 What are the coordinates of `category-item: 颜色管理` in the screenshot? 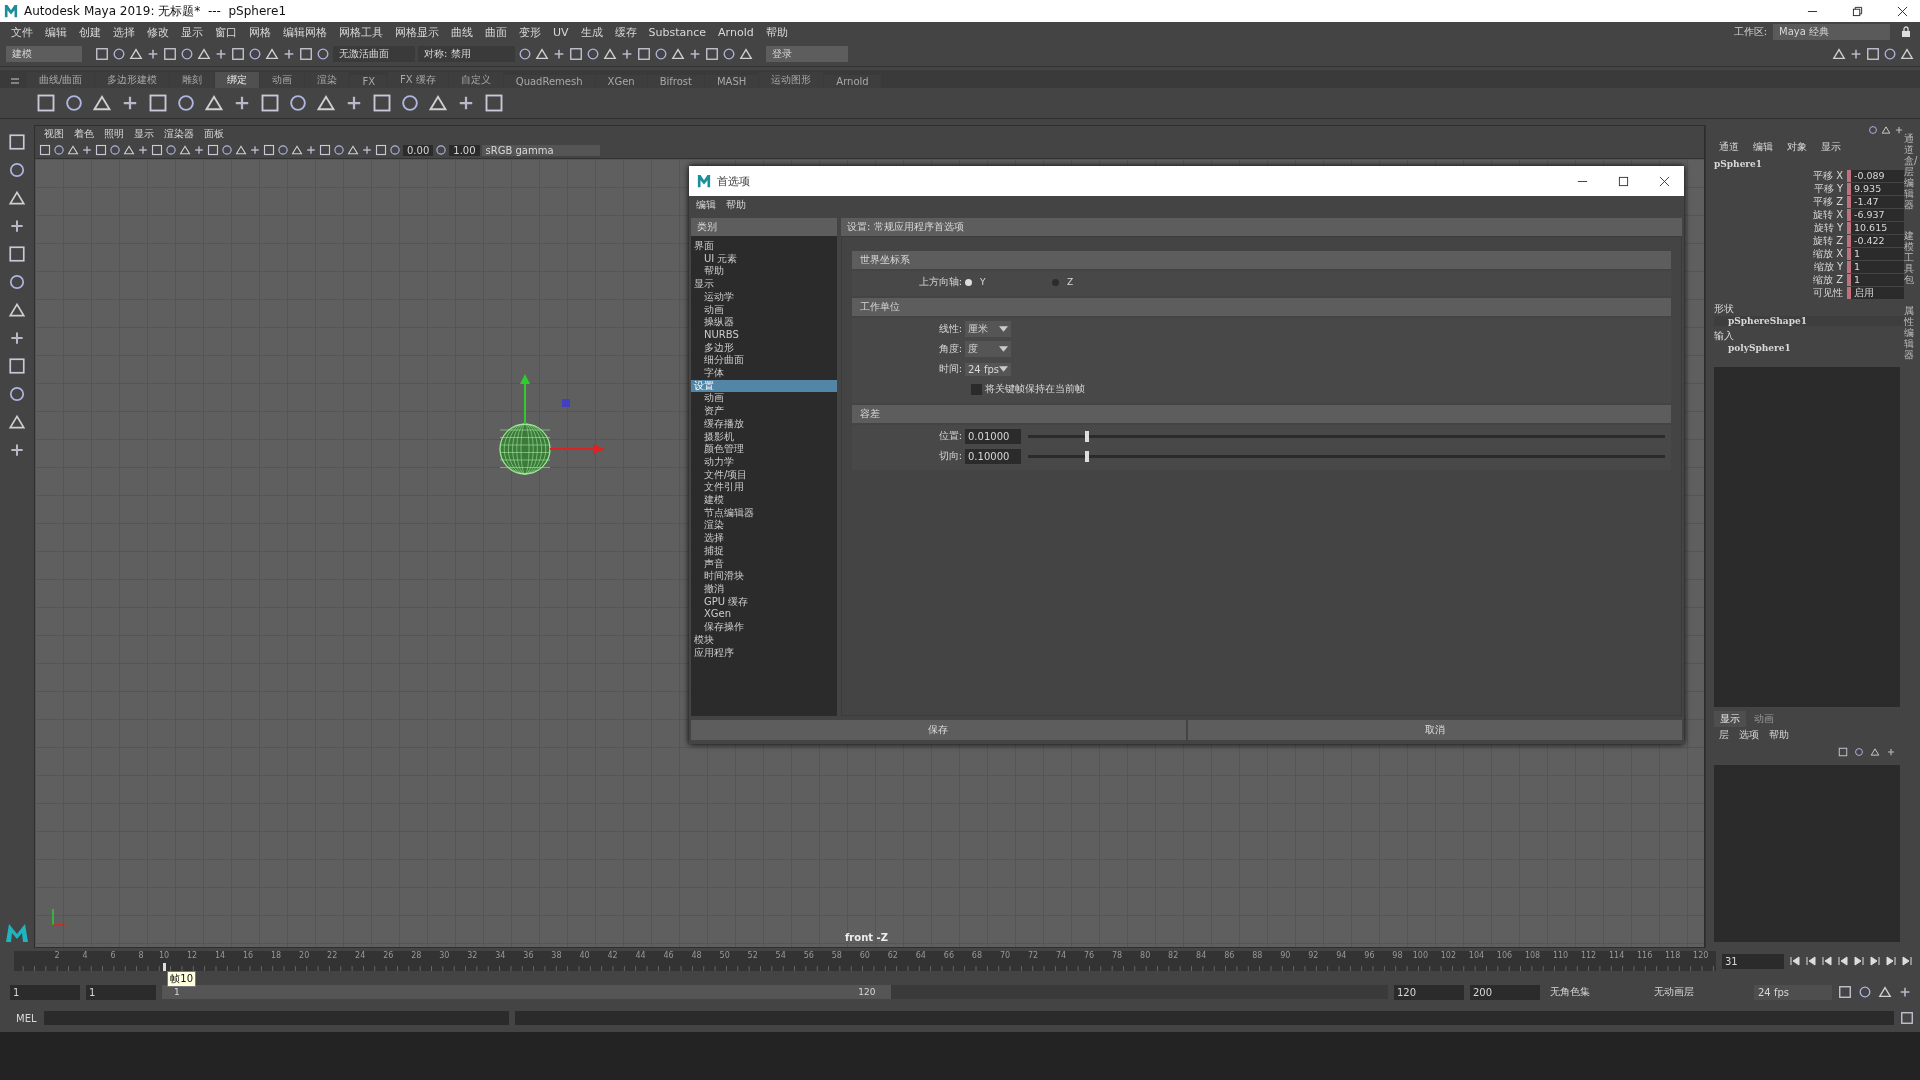 It's located at (764, 449).